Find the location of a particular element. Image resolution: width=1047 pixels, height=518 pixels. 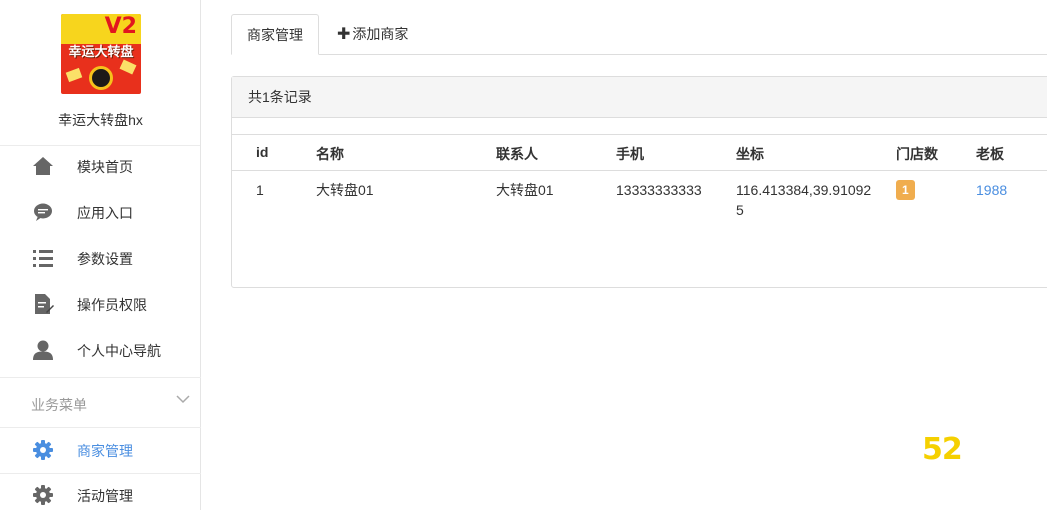

column-header-name: 名称 is located at coordinates (330, 154).